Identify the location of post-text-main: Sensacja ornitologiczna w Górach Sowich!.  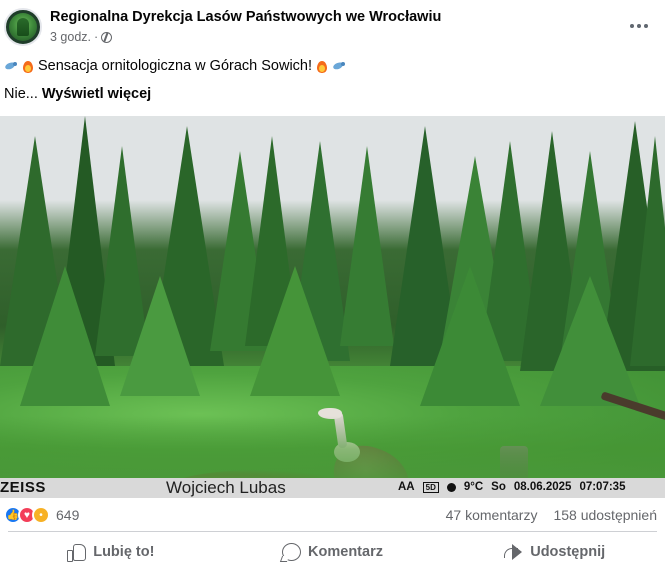
(175, 66).